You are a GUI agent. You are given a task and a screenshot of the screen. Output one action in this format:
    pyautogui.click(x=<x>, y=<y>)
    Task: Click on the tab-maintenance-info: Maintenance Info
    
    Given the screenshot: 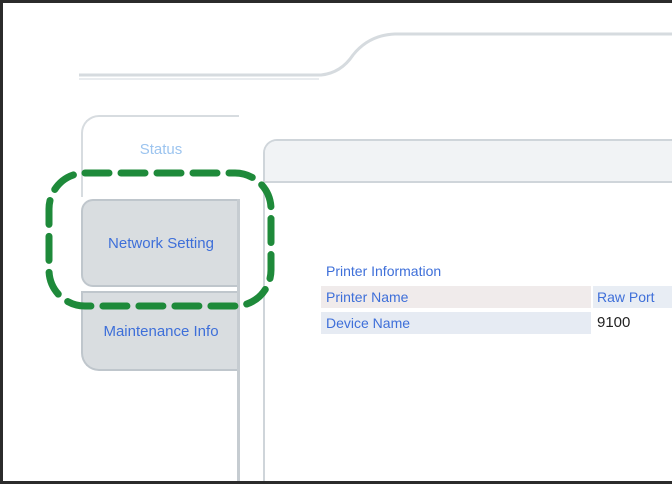 What is the action you would take?
    pyautogui.click(x=160, y=331)
    